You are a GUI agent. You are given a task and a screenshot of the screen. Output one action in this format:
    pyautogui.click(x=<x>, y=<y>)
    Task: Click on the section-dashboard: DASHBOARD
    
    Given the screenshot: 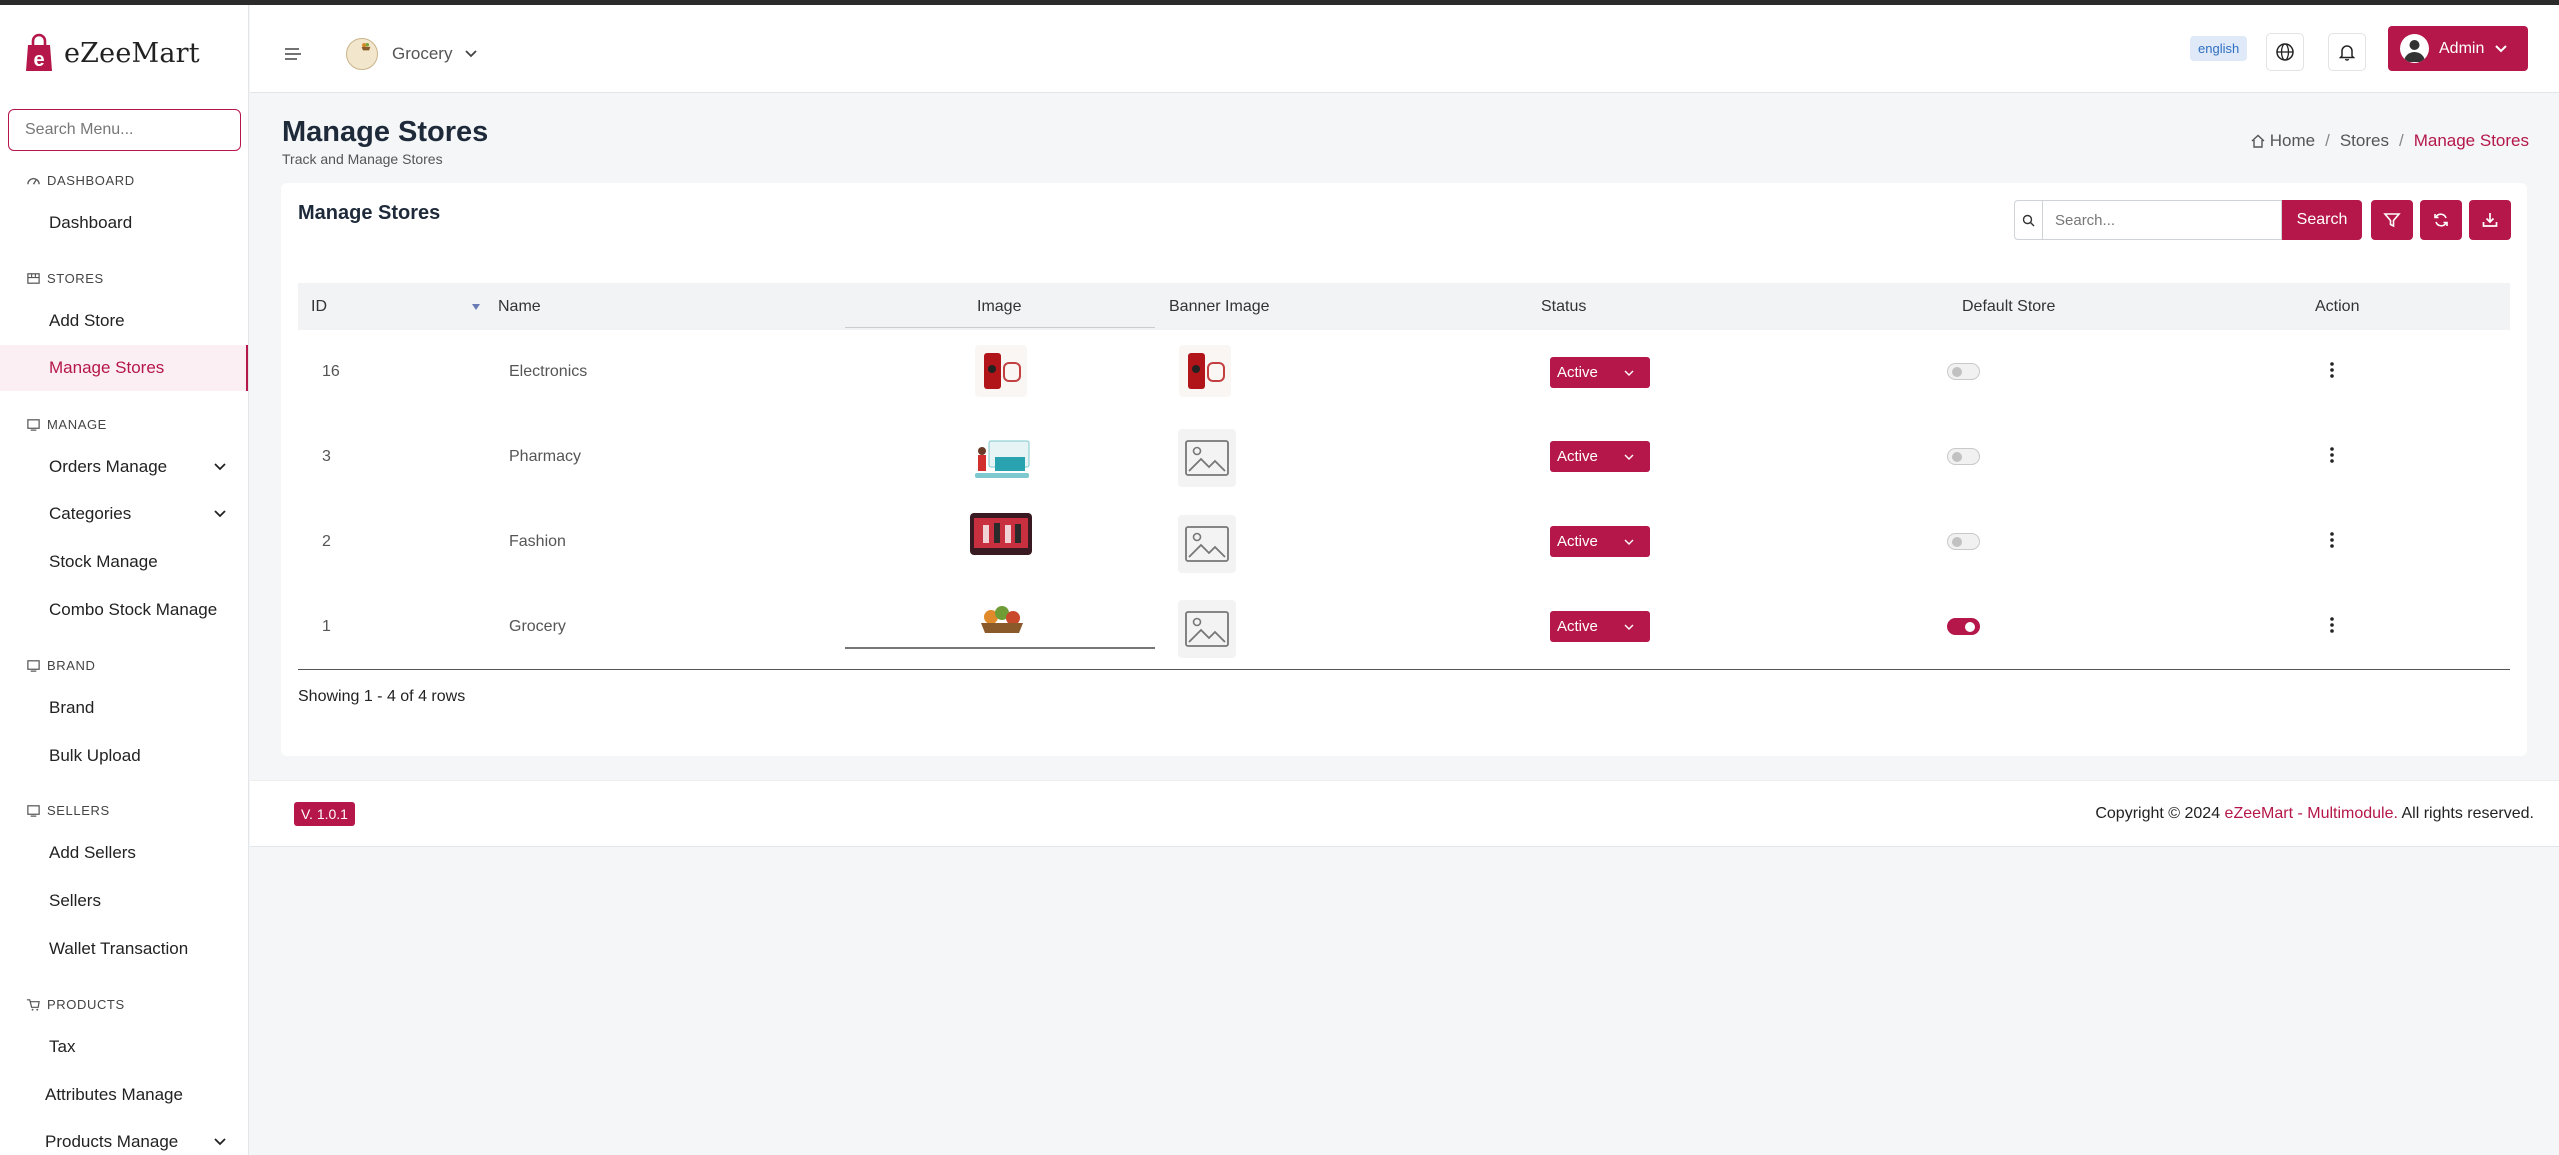 What is the action you would take?
    pyautogui.click(x=80, y=180)
    